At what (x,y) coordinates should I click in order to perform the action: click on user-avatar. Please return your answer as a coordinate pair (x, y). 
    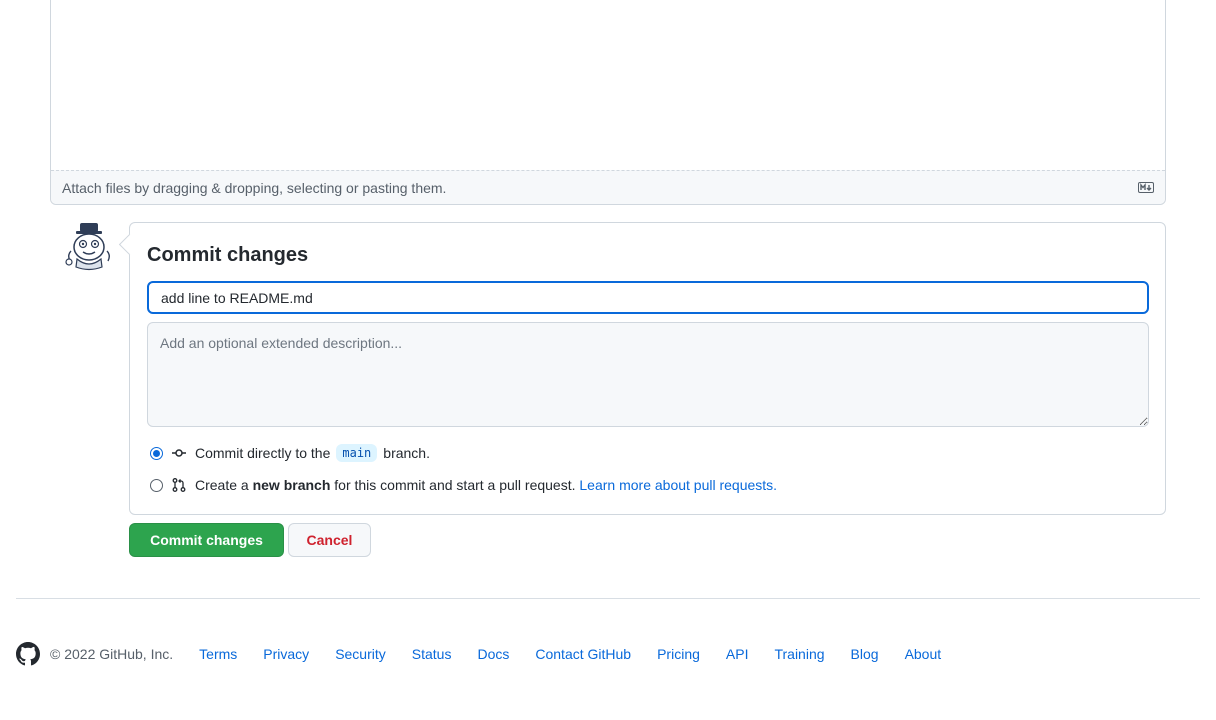
    Looking at the image, I should click on (89, 247).